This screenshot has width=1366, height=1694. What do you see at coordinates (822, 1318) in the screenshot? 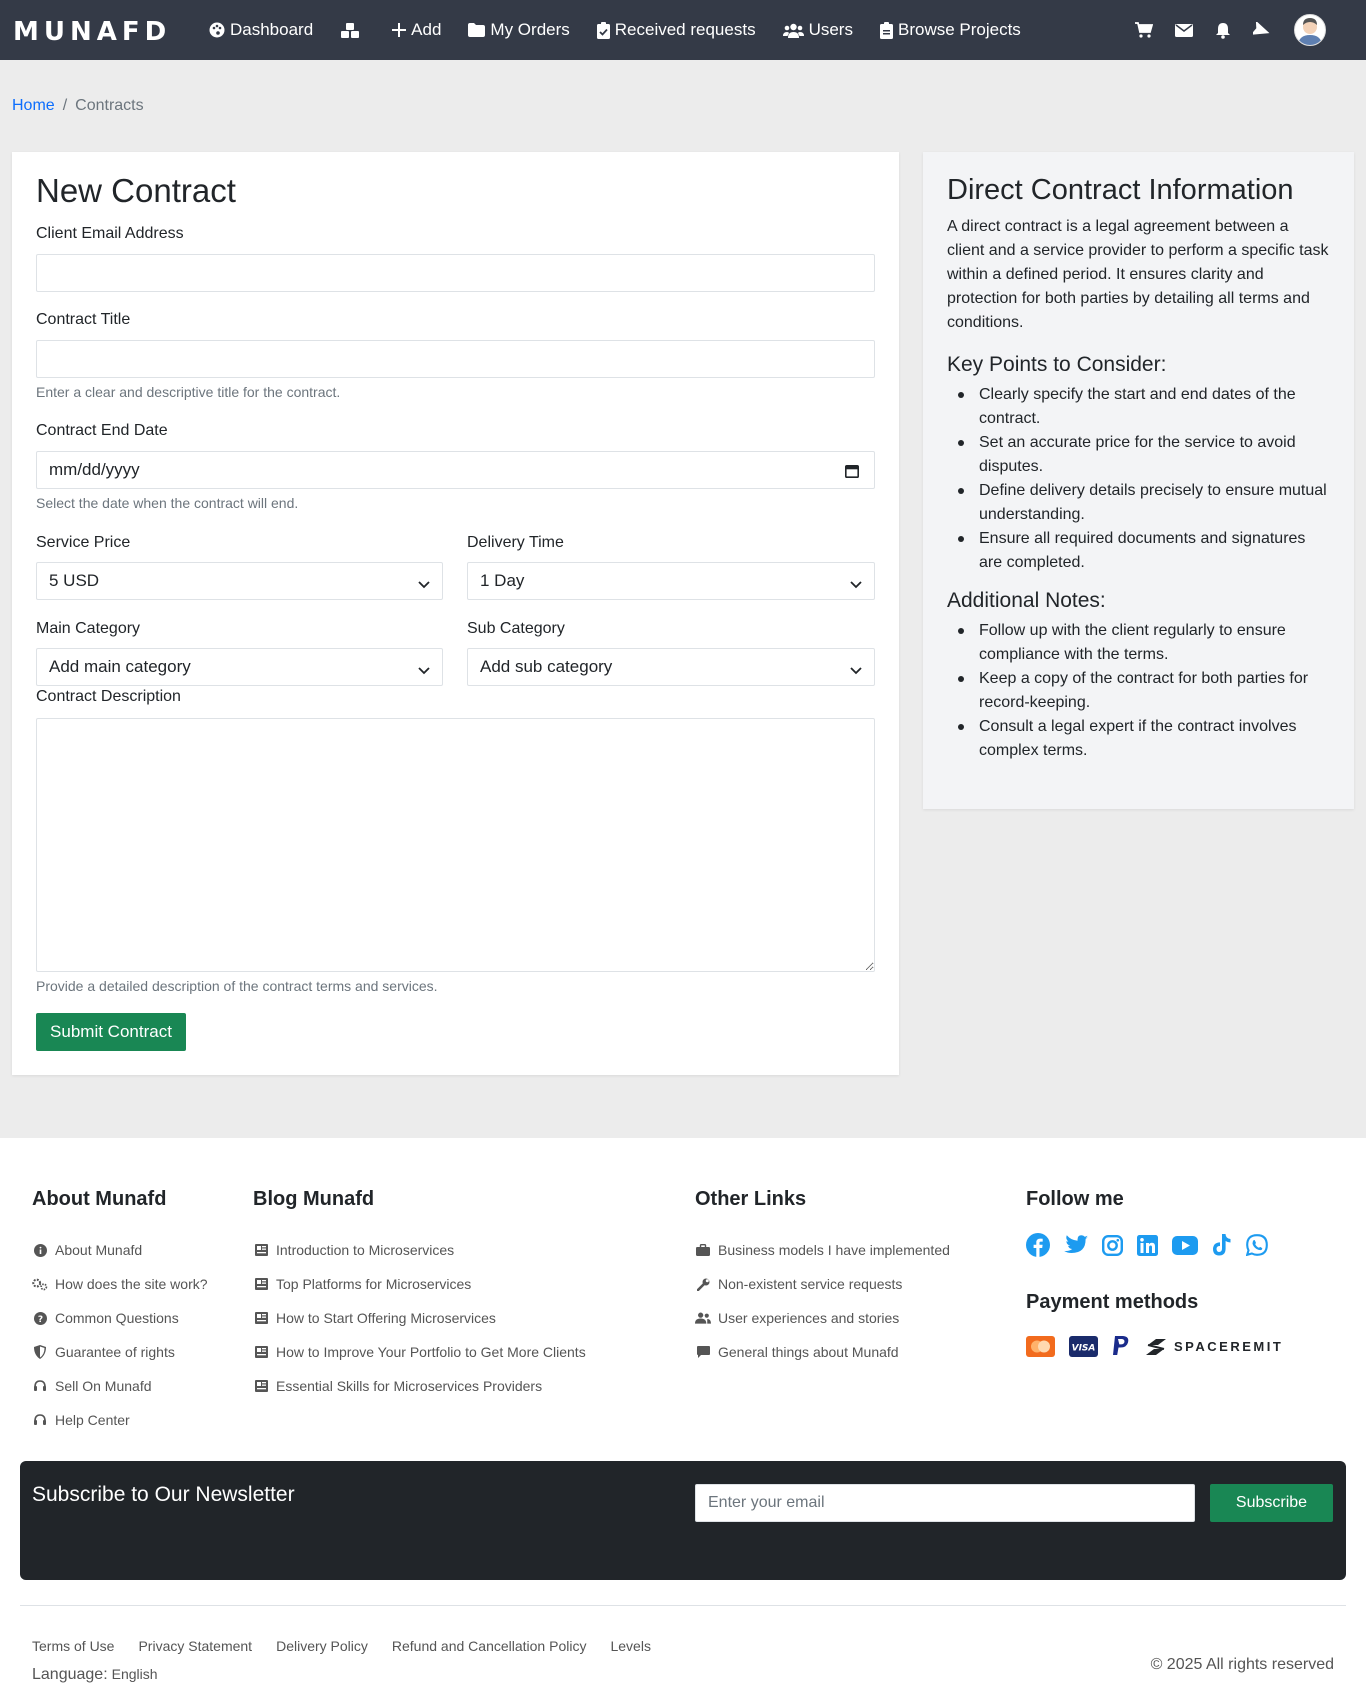
I see `footer-link: User experiences and stories` at bounding box center [822, 1318].